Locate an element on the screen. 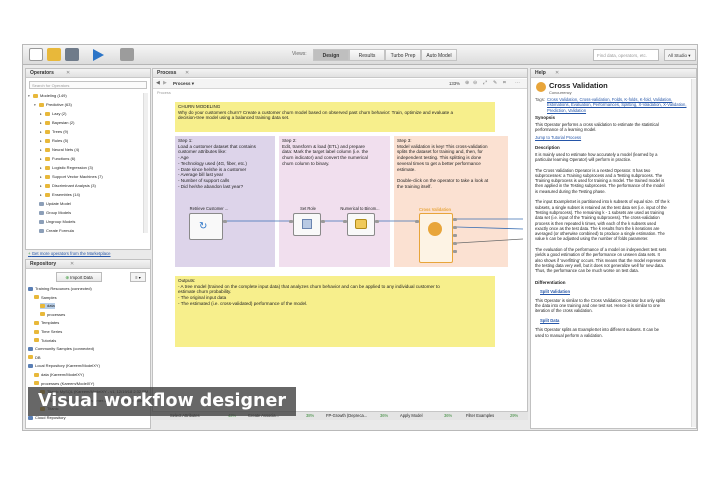 This screenshot has height=480, width=720. operator-tree-item: ▸ Bayesian (2) is located at coordinates (57, 123).